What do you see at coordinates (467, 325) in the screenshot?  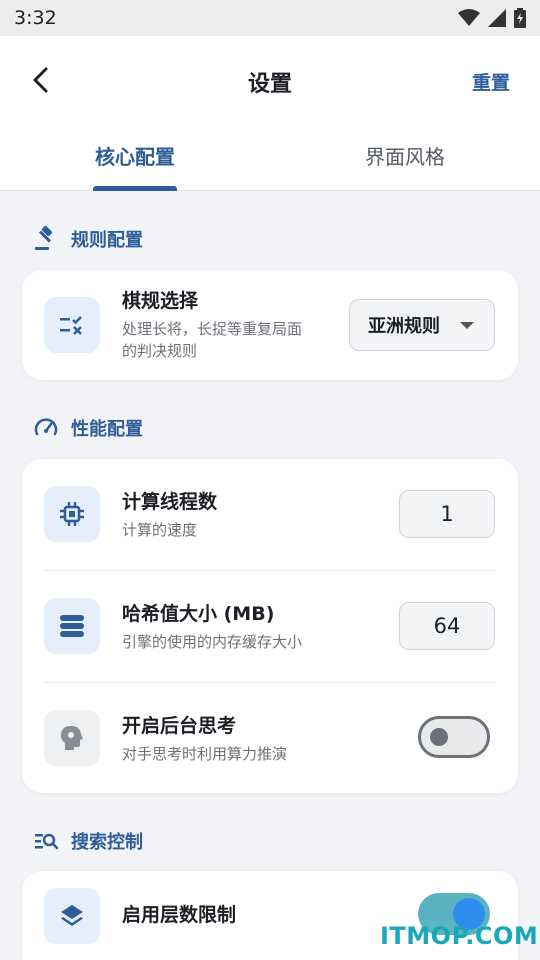 I see `dropdown-caret-icon` at bounding box center [467, 325].